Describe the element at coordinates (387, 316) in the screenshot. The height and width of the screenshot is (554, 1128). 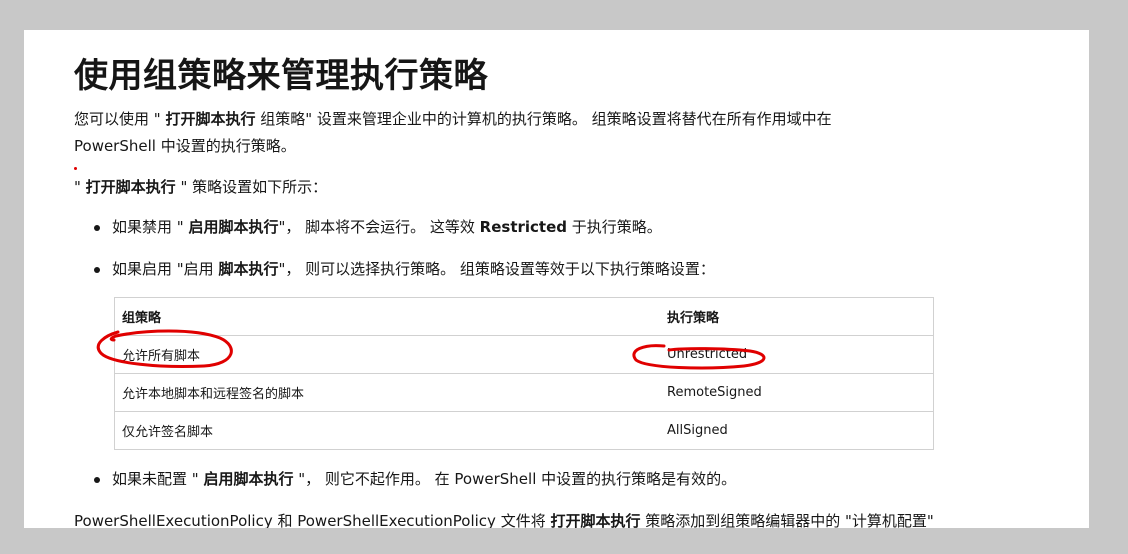
I see `table-header-group-policy: 组策略` at that location.